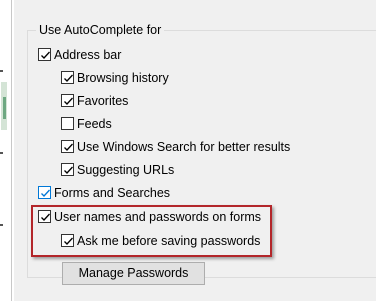  What do you see at coordinates (126, 169) in the screenshot?
I see `checkbox-label: Suggesting URLs` at bounding box center [126, 169].